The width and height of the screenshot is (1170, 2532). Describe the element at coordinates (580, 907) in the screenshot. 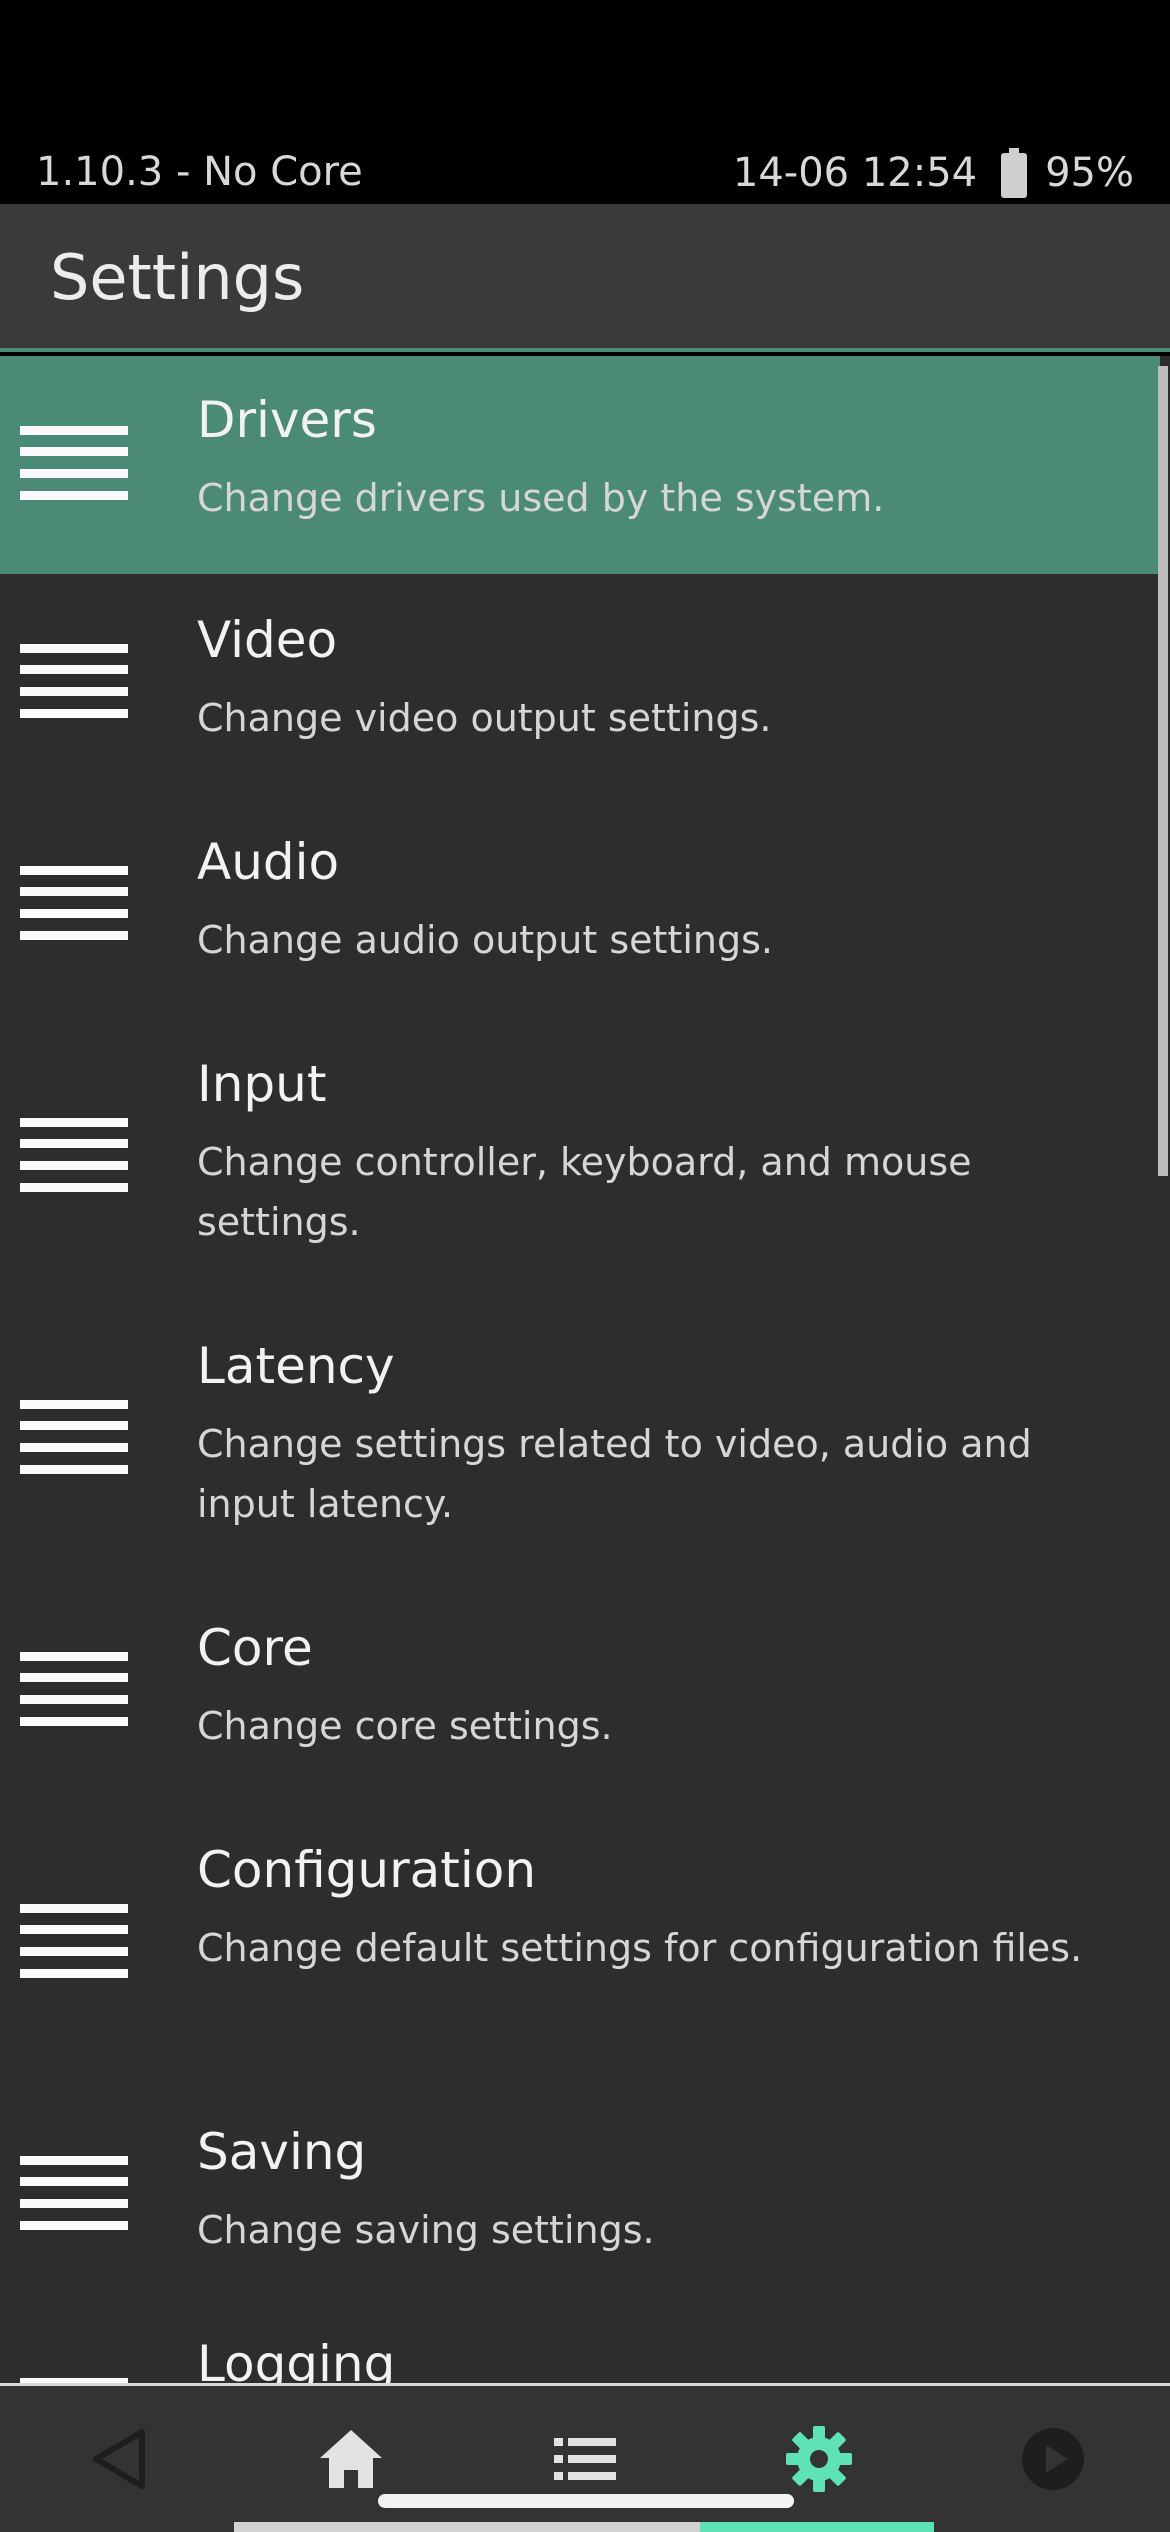

I see `settings-item-audio: Audio Change audio output settings.` at that location.